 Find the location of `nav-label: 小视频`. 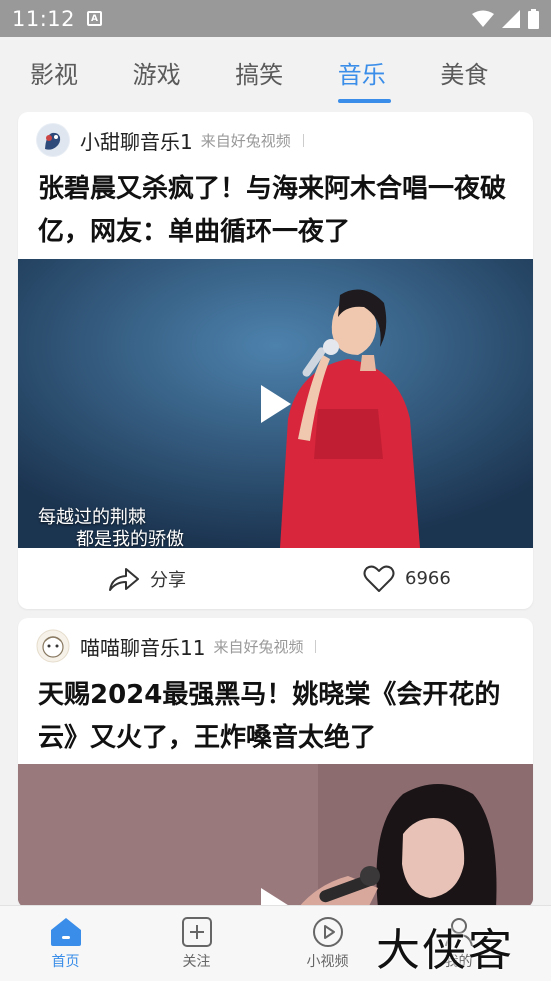

nav-label: 小视频 is located at coordinates (327, 961).